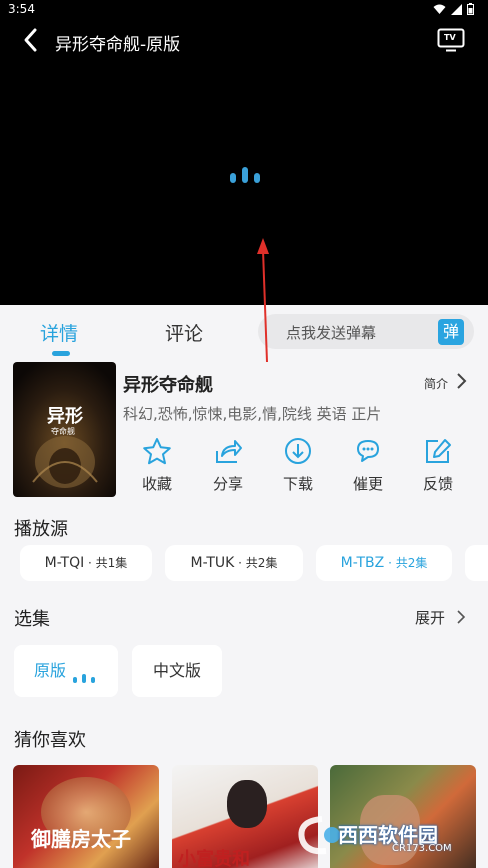 The width and height of the screenshot is (488, 868). What do you see at coordinates (331, 333) in the screenshot?
I see `danmu-placeholder: 点我发送弹幕` at bounding box center [331, 333].